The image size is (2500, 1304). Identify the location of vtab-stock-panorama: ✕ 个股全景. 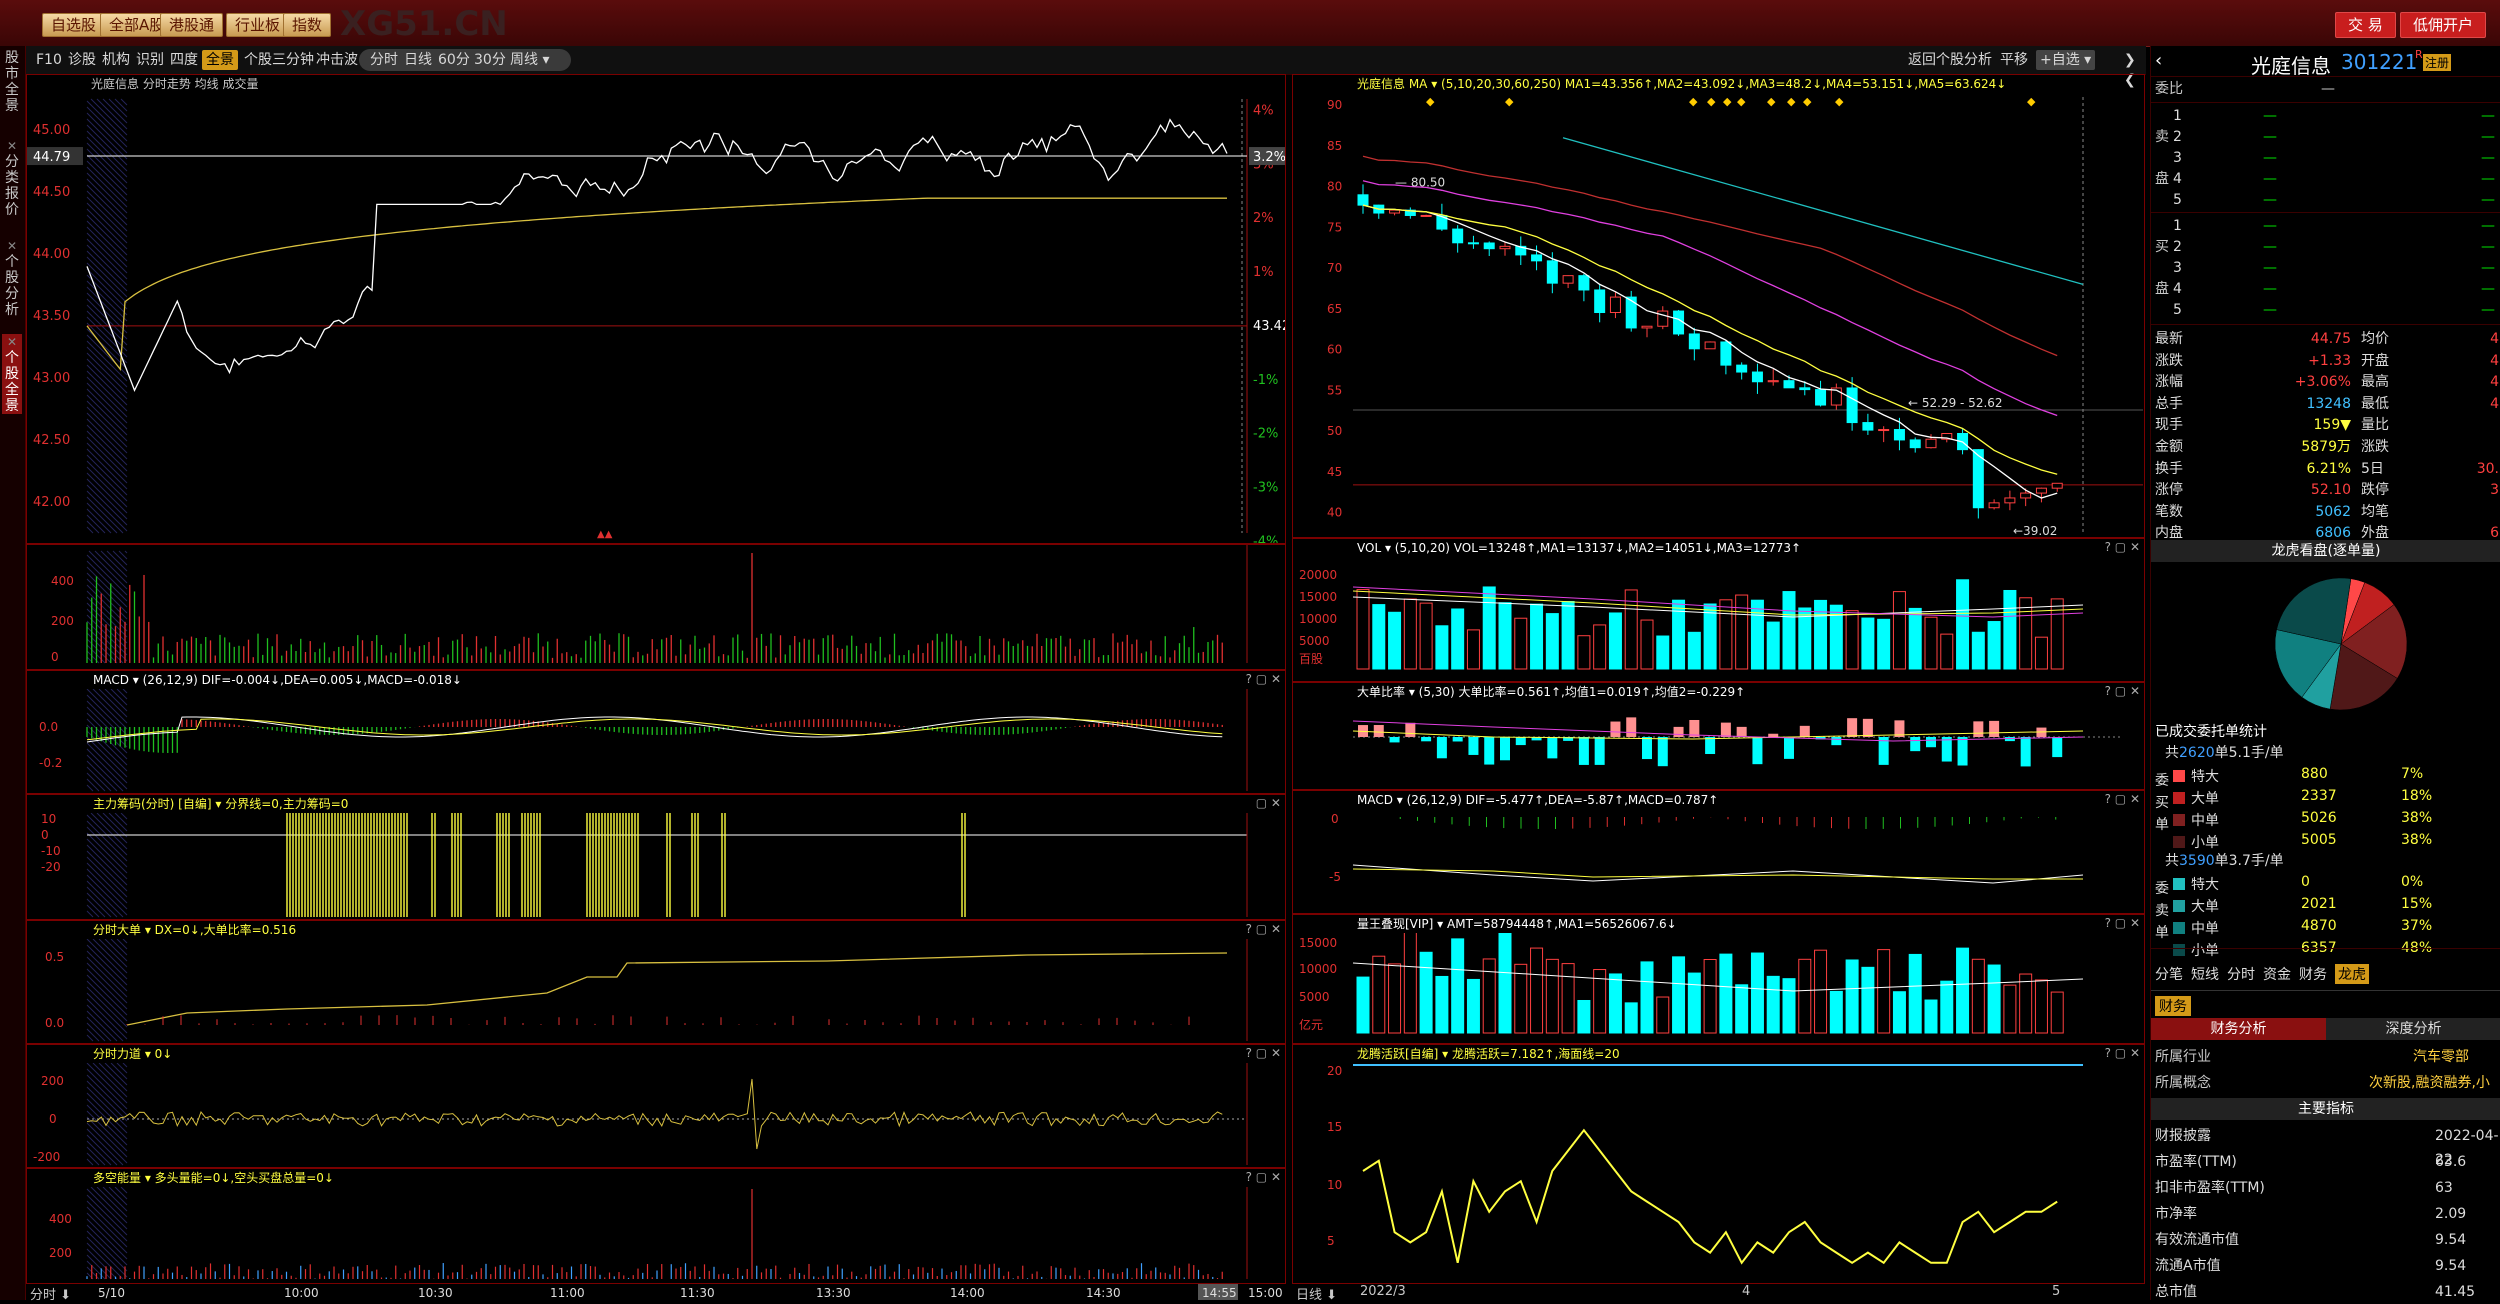
(12, 374).